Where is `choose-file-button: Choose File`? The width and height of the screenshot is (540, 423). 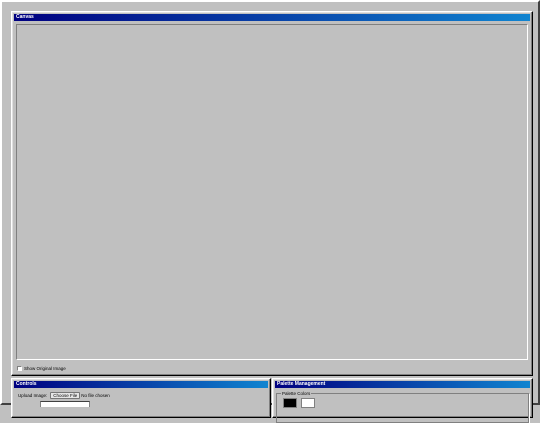 choose-file-button: Choose File is located at coordinates (65, 395).